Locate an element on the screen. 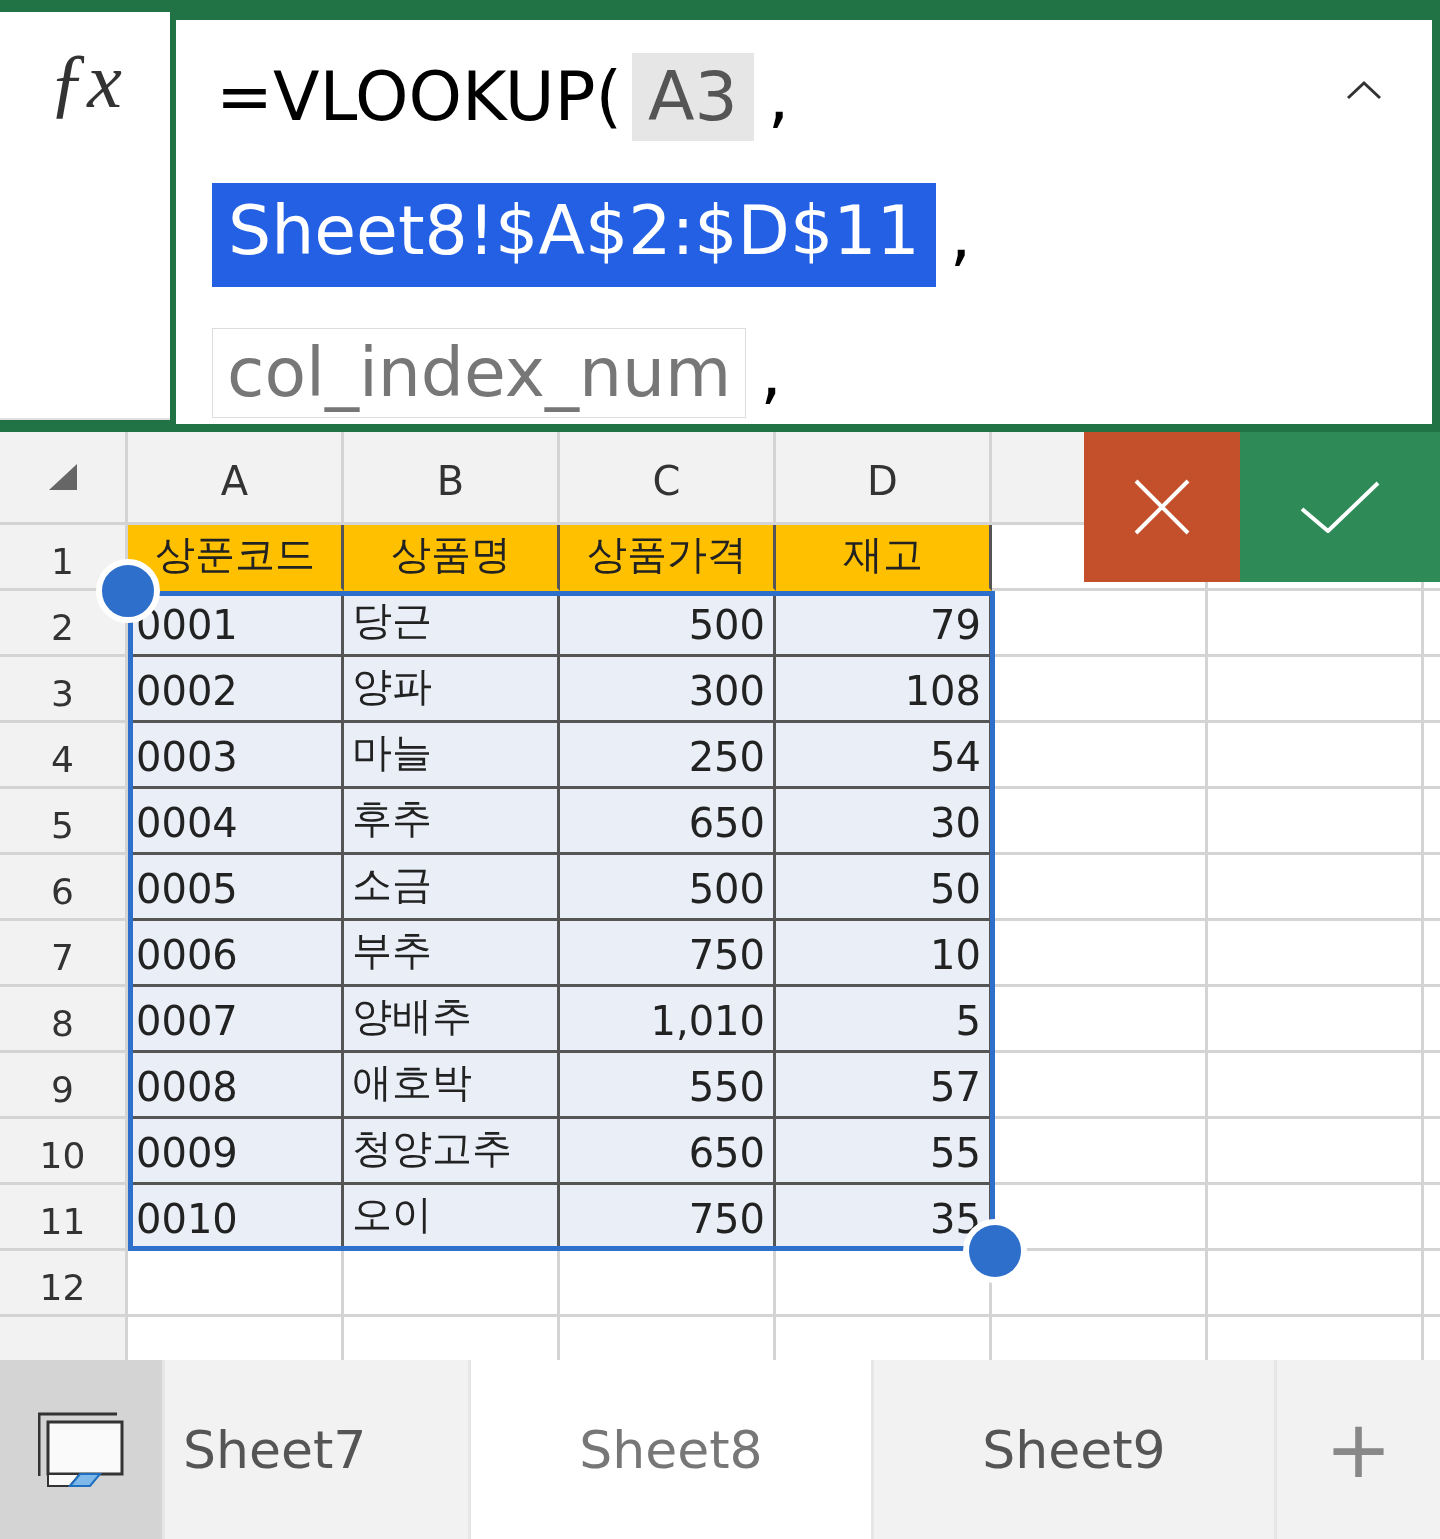 The width and height of the screenshot is (1440, 1539). table-cell: 애호박 is located at coordinates (452, 1086).